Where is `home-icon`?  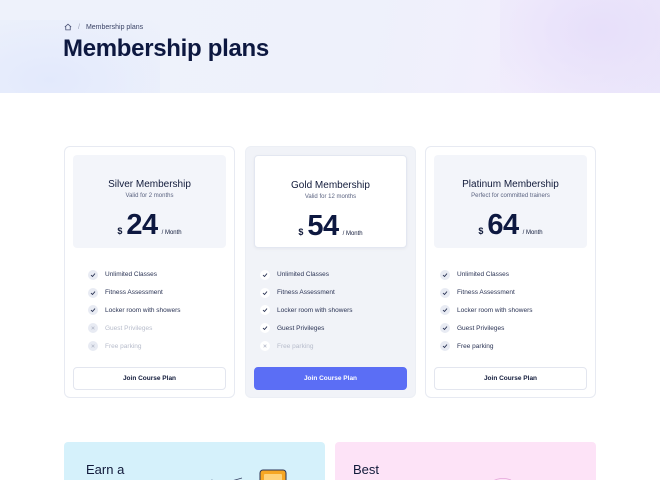 home-icon is located at coordinates (68, 27).